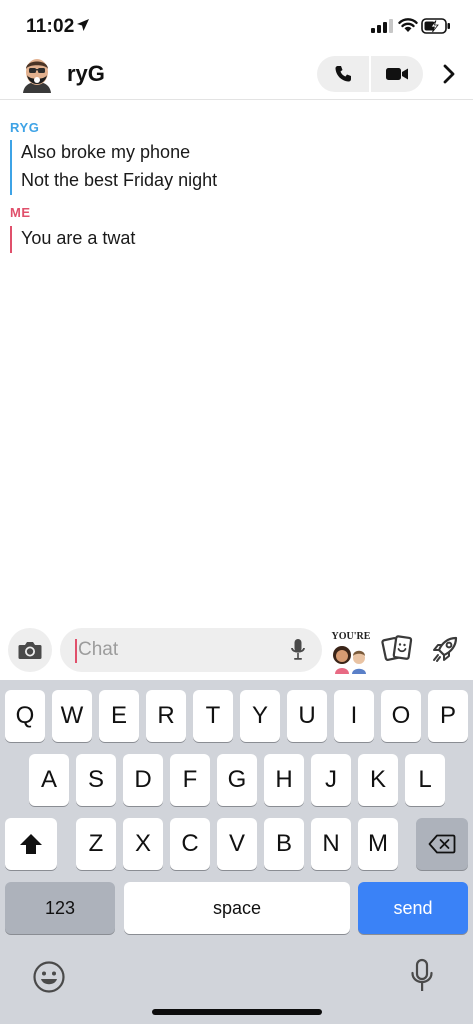 This screenshot has height=1024, width=473. What do you see at coordinates (425, 780) in the screenshot?
I see `key-l: L` at bounding box center [425, 780].